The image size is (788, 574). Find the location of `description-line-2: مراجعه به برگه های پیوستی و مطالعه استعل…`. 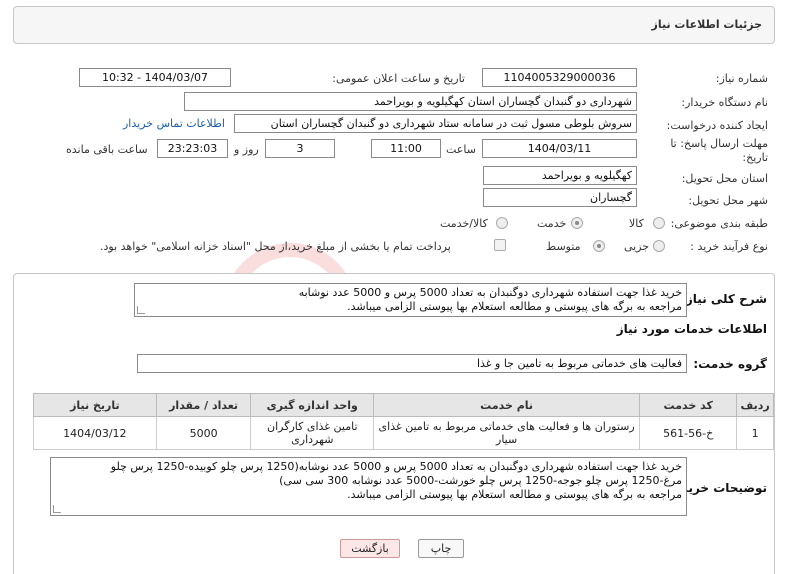

description-line-2: مراجعه به برگه های پیوستی و مطالعه استعل… is located at coordinates (514, 306).